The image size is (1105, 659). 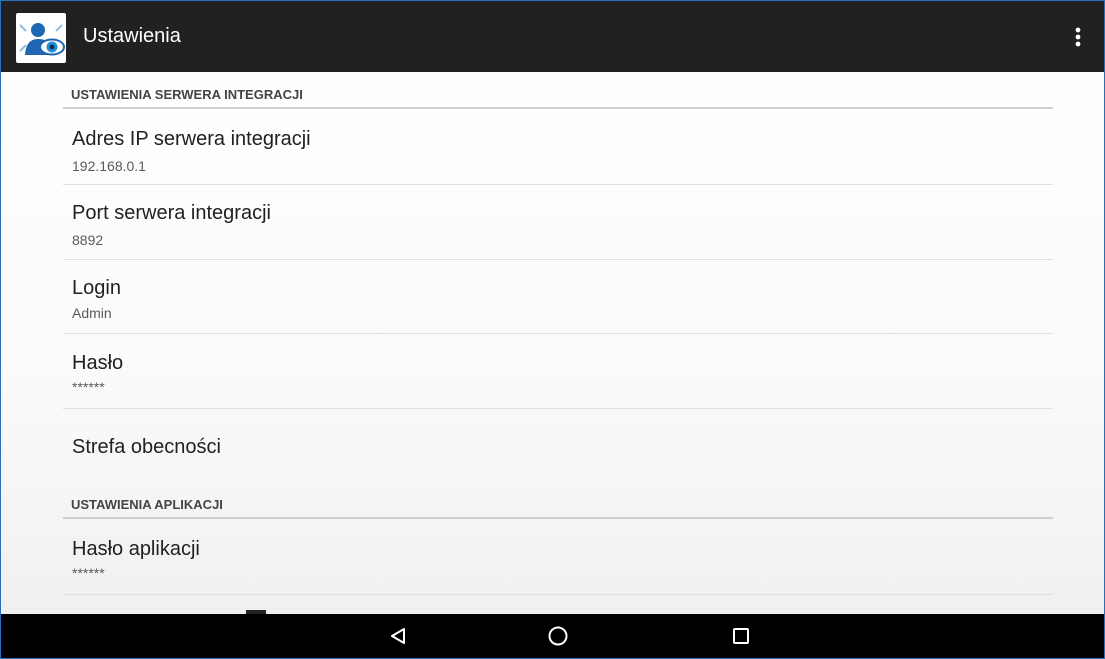 I want to click on pref-title: Adres IP serwera integracji, so click(x=191, y=139).